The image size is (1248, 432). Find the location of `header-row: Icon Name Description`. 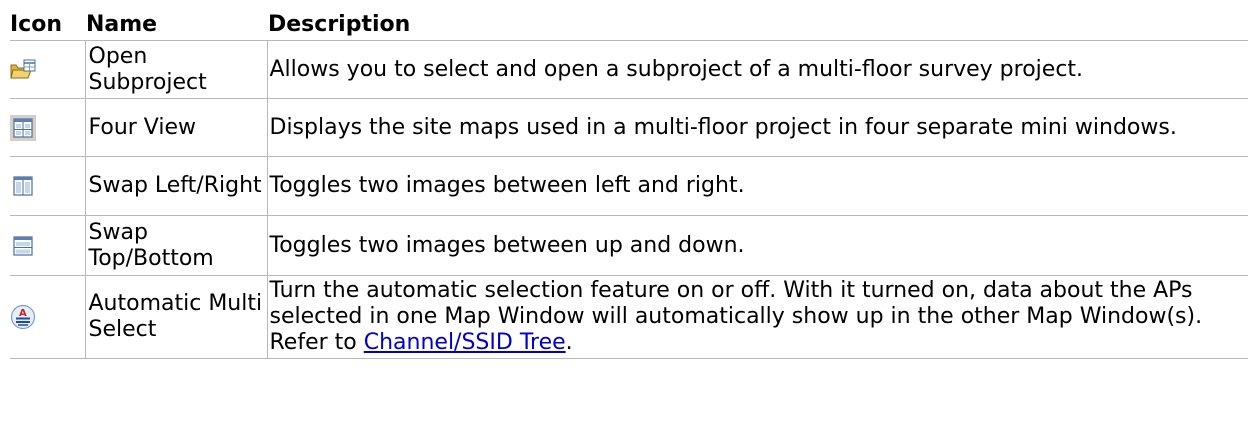

header-row: Icon Name Description is located at coordinates (629, 24).